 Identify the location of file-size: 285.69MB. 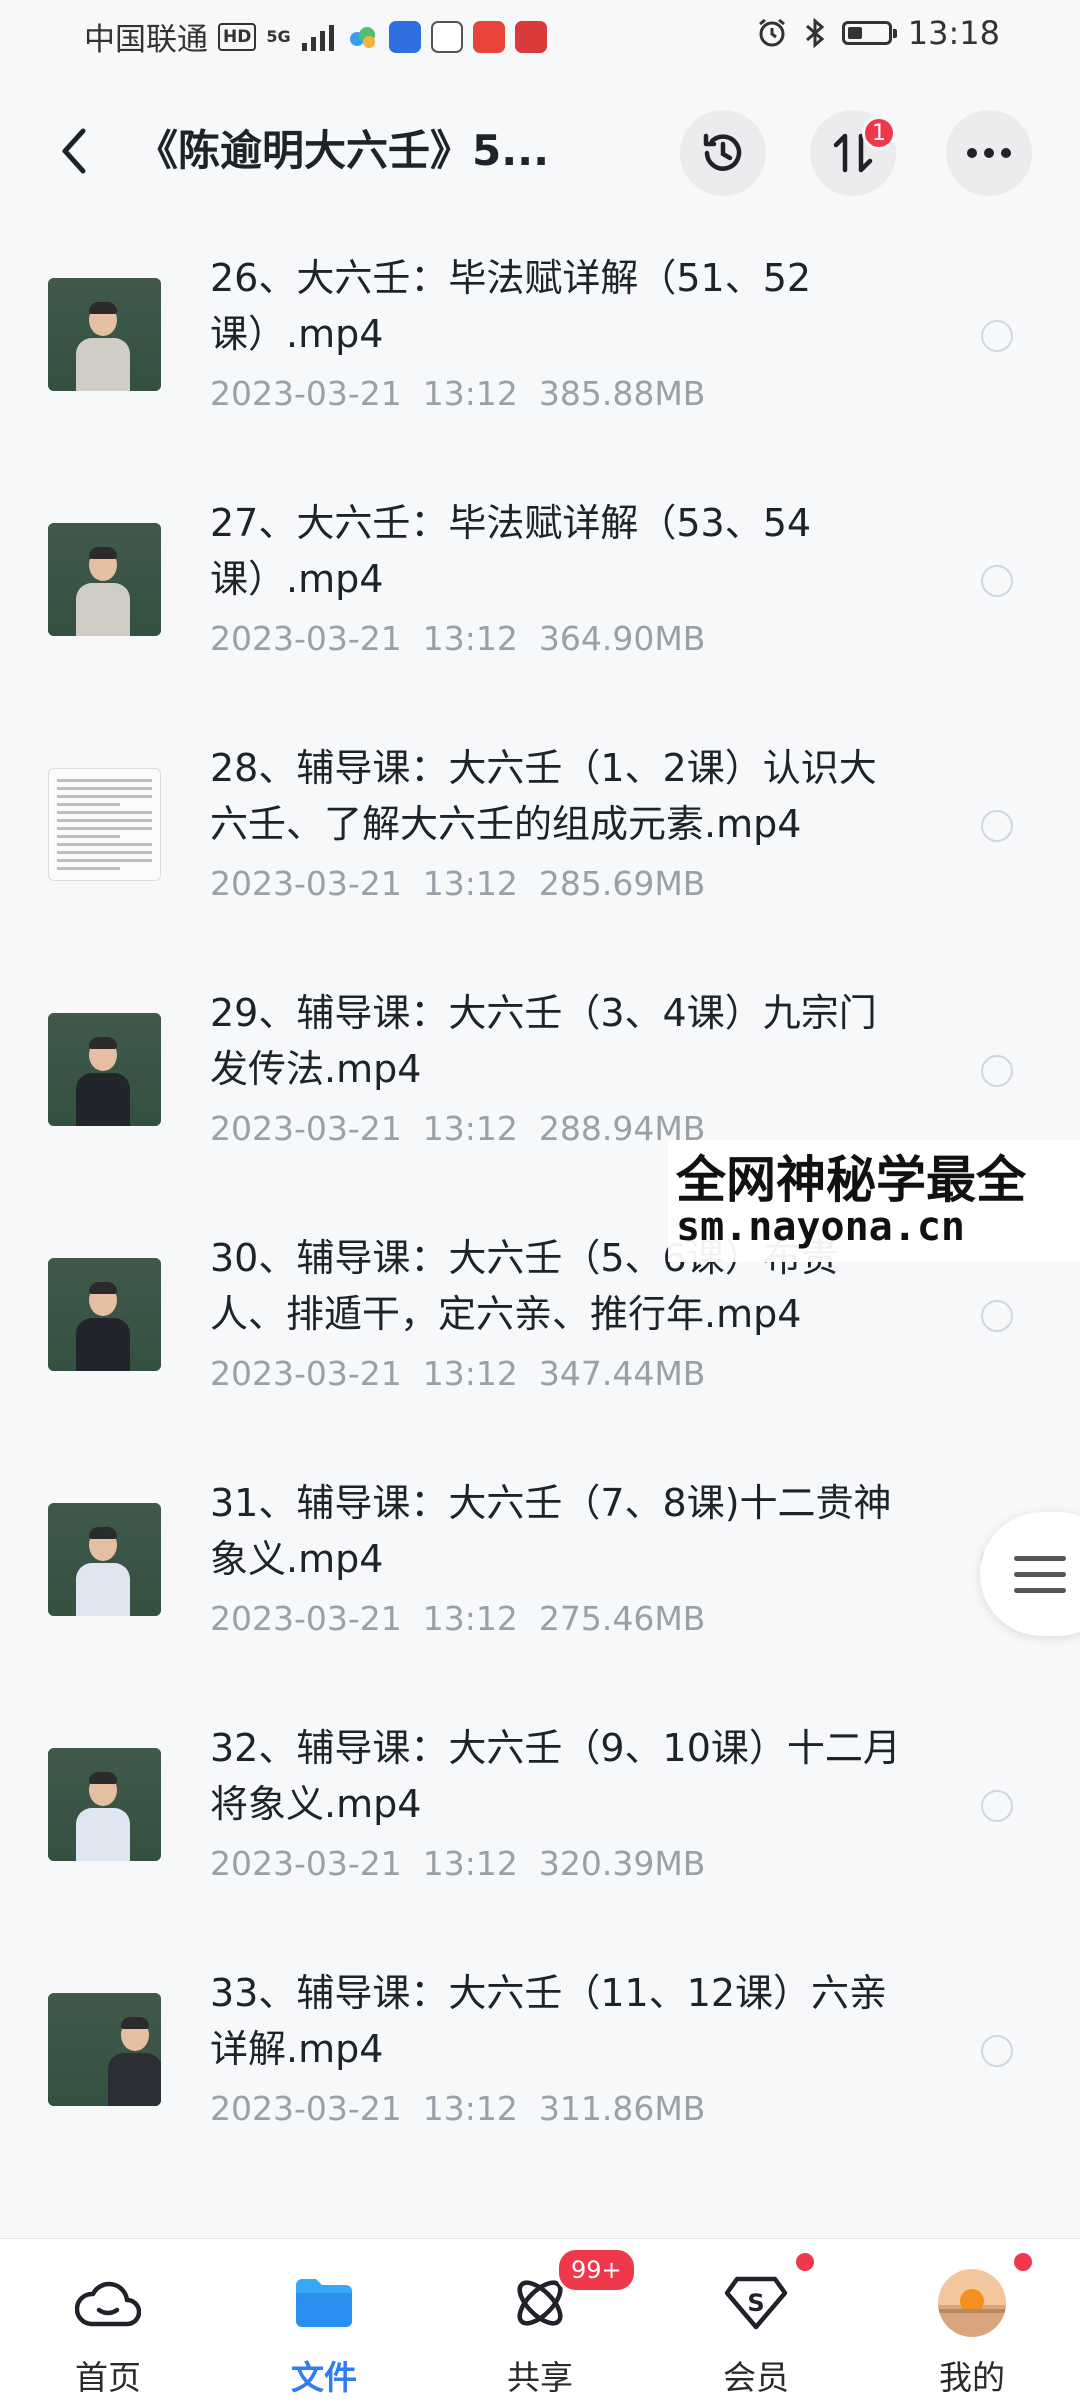
(622, 883).